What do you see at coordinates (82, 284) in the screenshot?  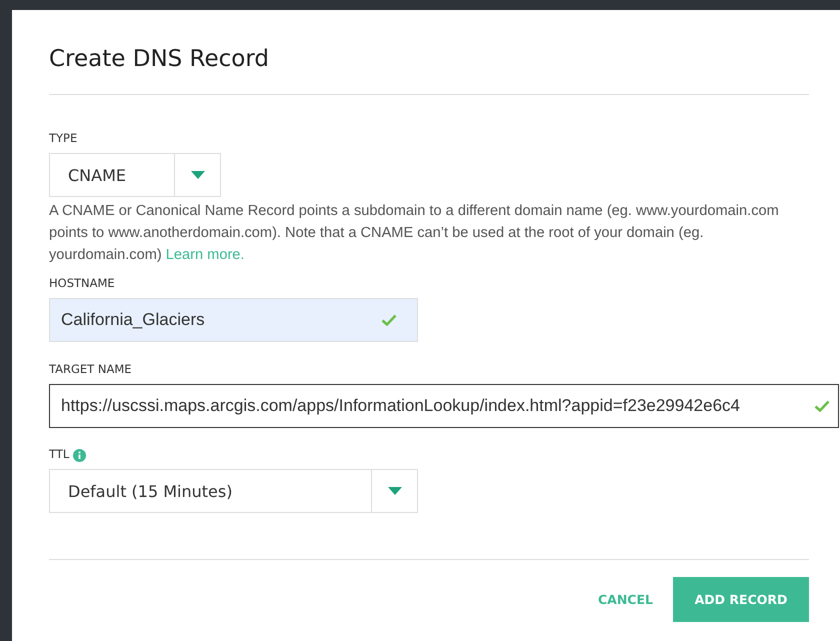 I see `field-label: HOSTNAME` at bounding box center [82, 284].